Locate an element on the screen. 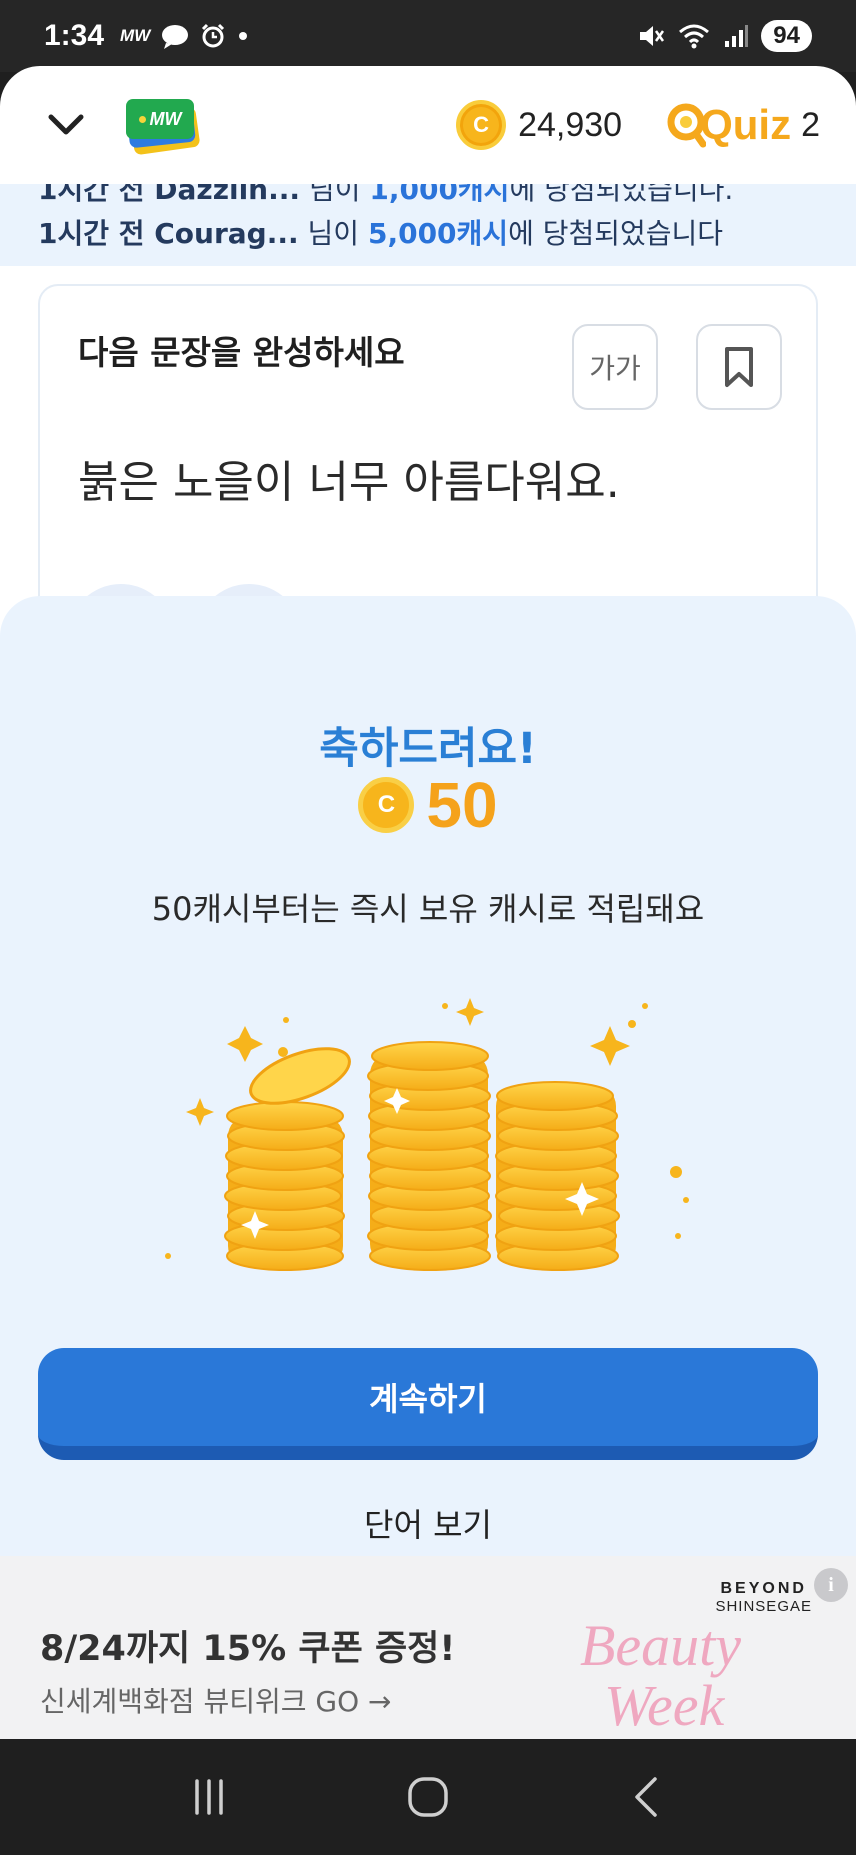 This screenshot has height=1855, width=856. system-nav-bar is located at coordinates (428, 1797).